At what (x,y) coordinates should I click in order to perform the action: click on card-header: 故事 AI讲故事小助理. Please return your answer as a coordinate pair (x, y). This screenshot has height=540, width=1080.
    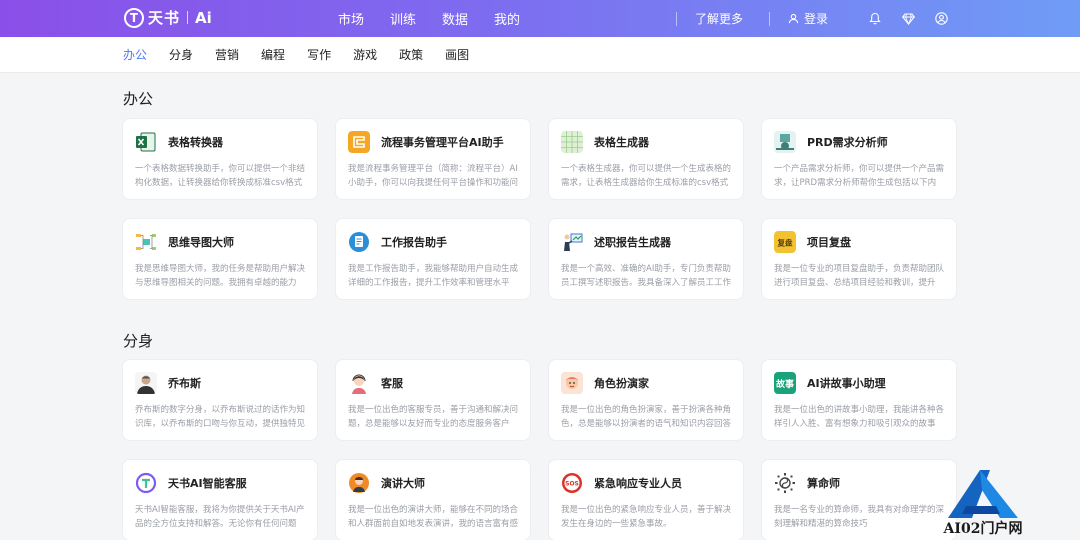
    Looking at the image, I should click on (859, 383).